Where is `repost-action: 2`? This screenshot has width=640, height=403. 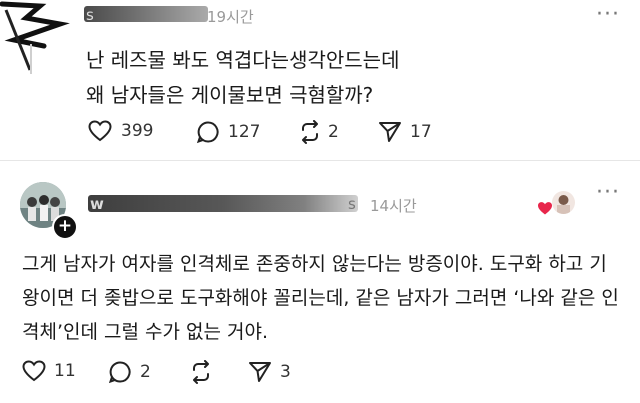
repost-action: 2 is located at coordinates (318, 132).